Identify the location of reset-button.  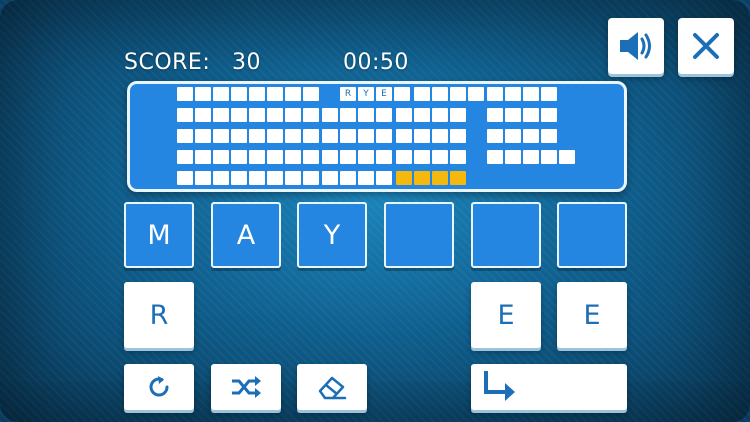
(159, 387).